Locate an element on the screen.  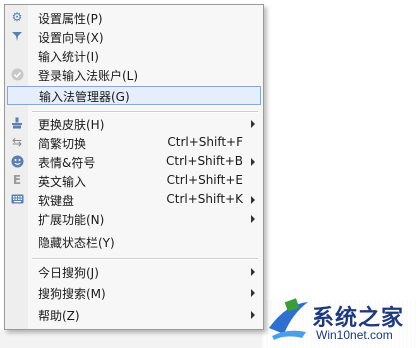
smiley-icon is located at coordinates (17, 161).